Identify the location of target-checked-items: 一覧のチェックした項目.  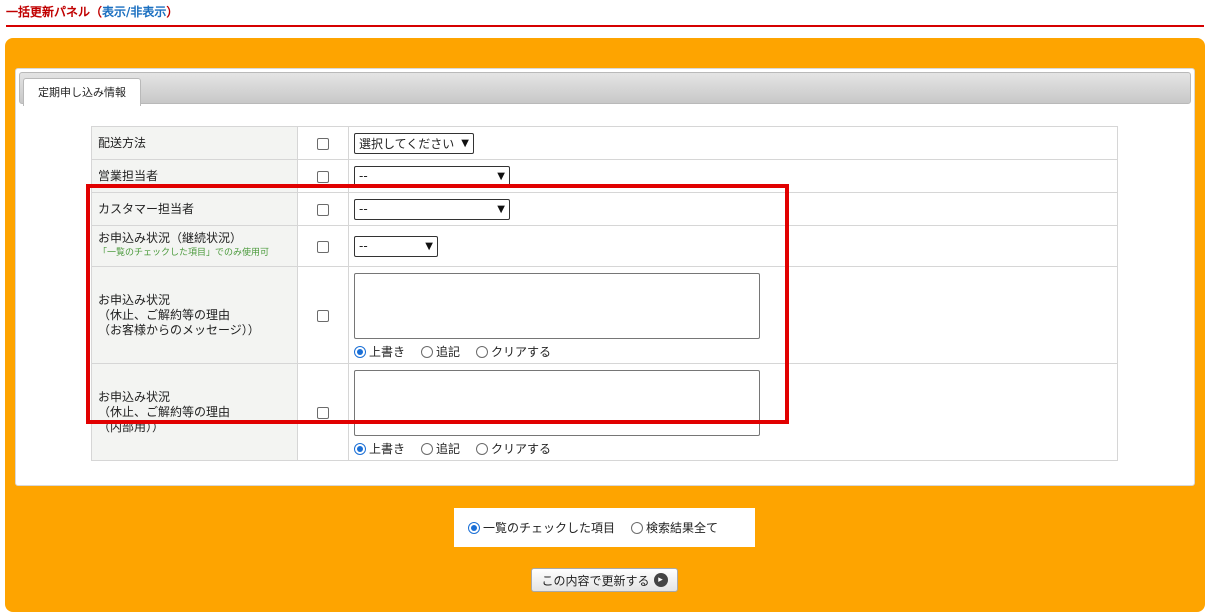
(541, 527).